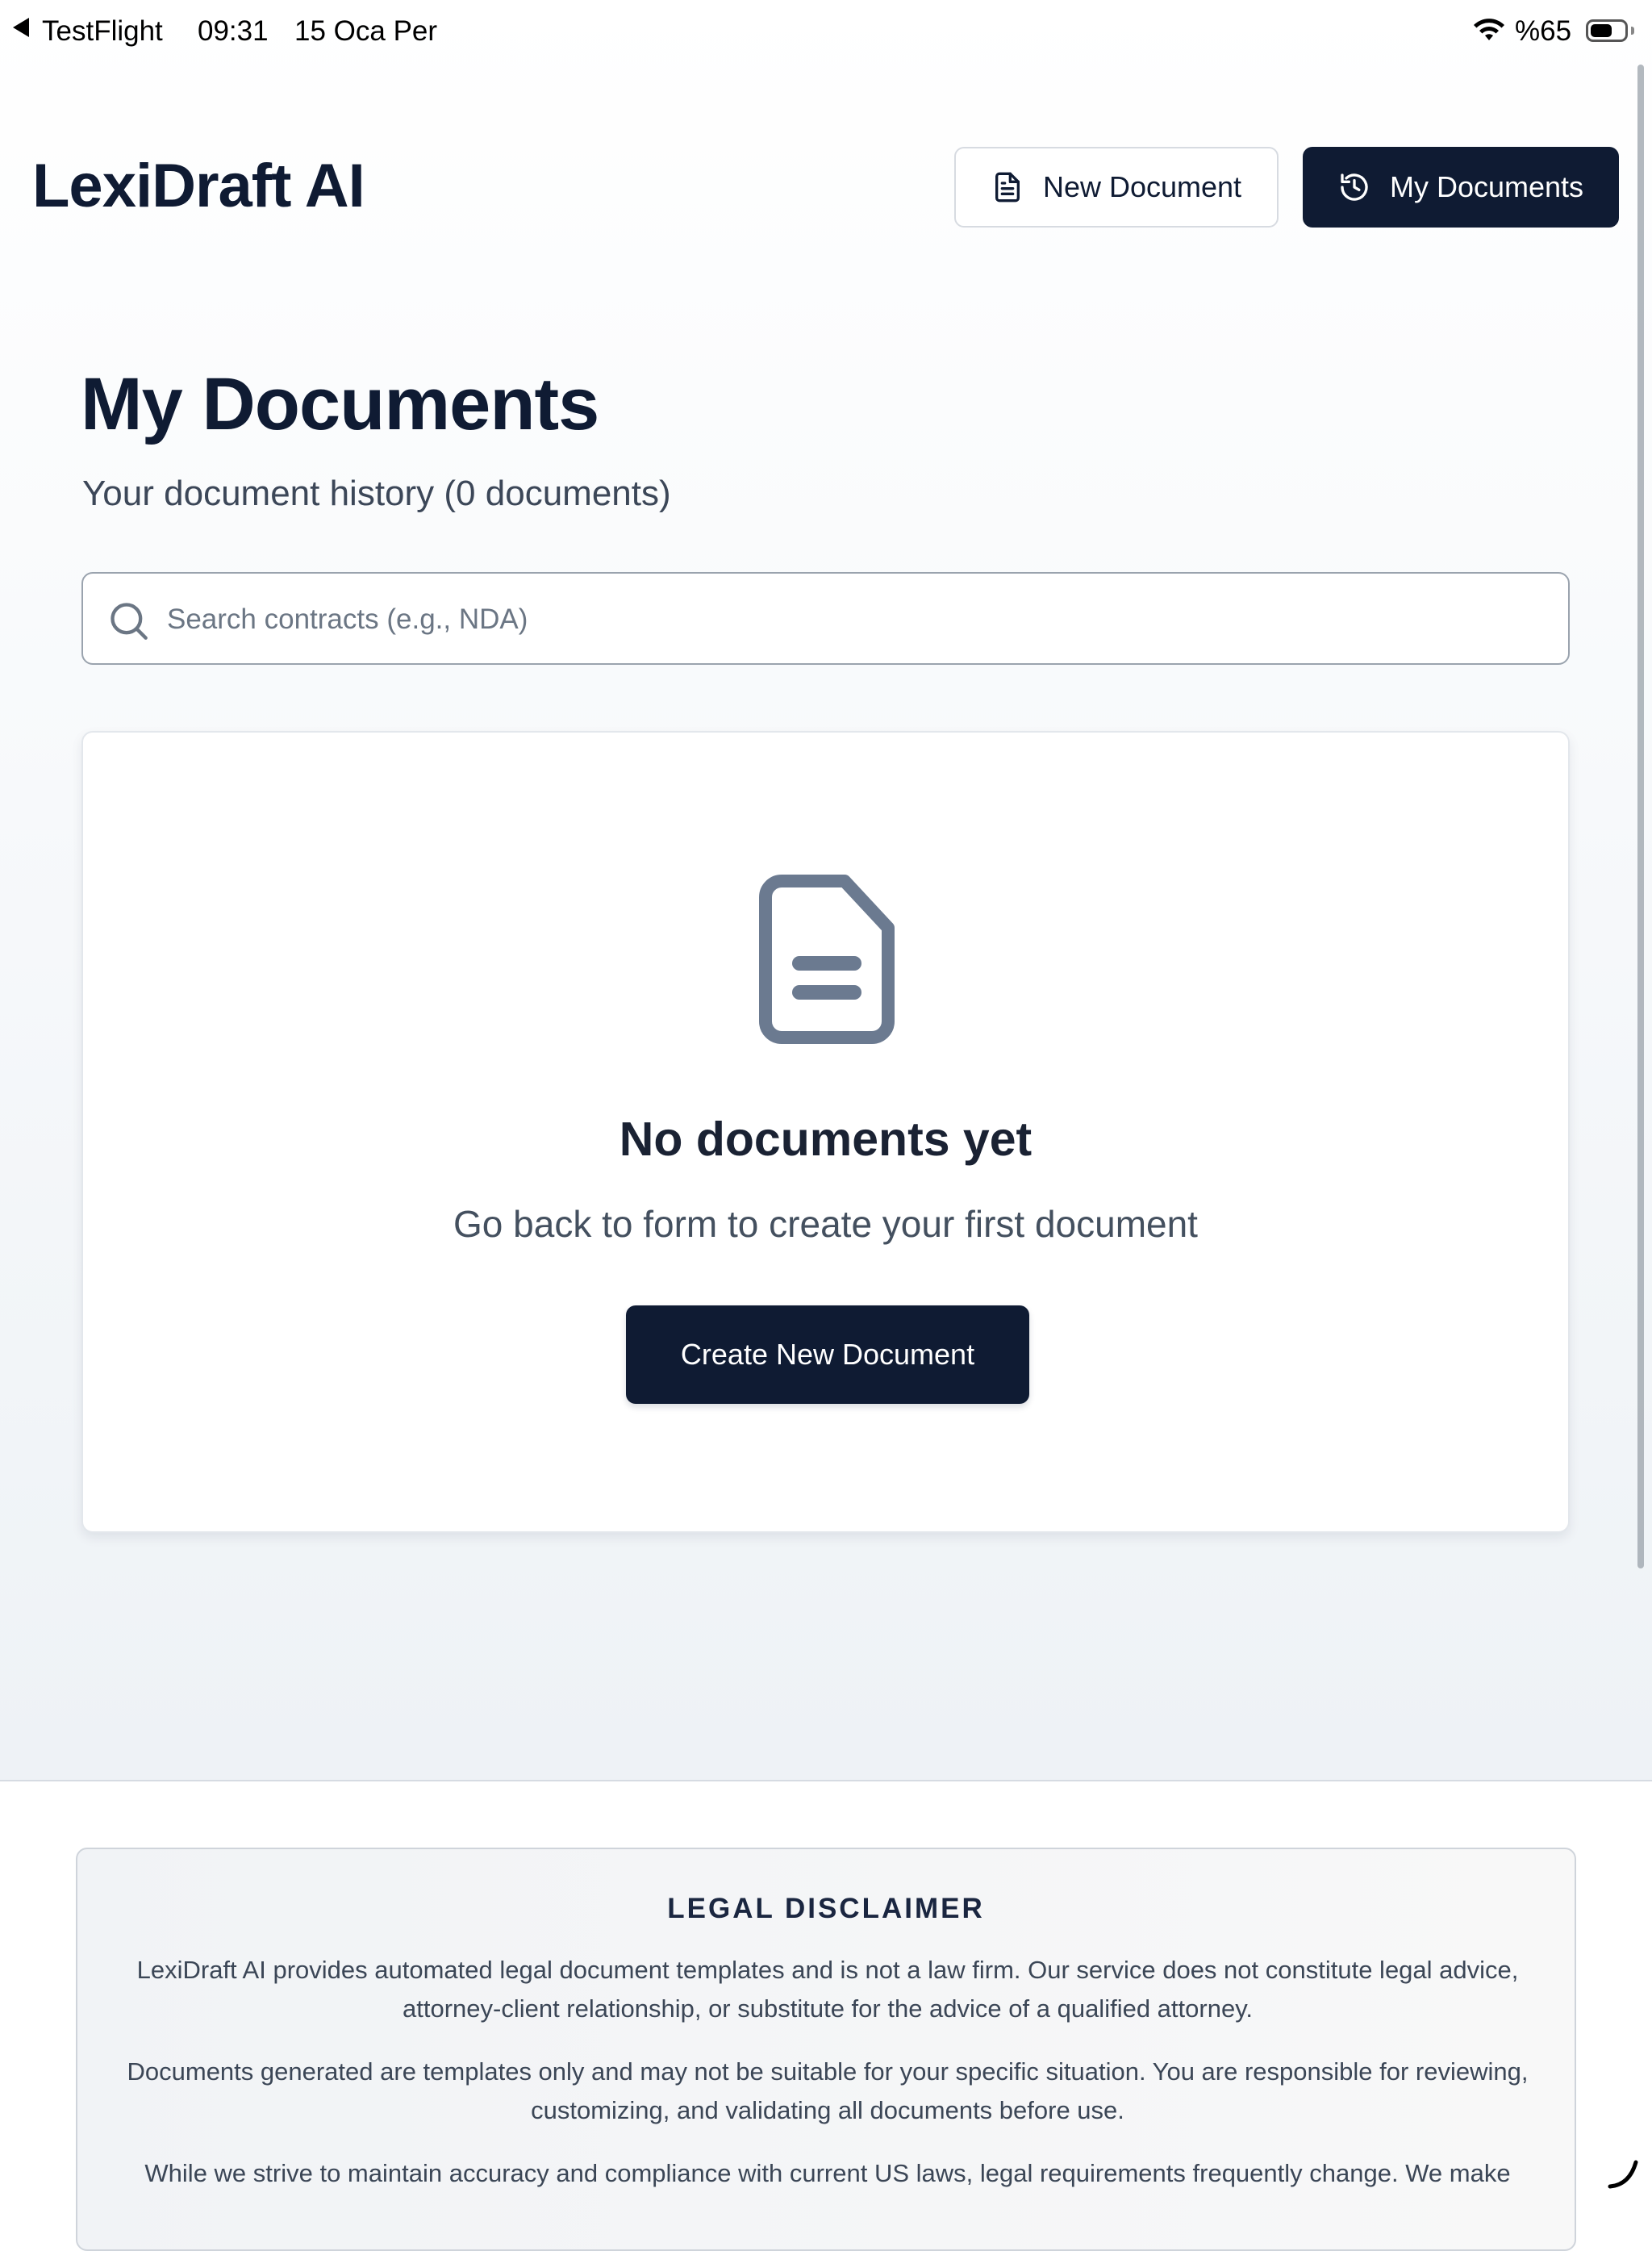  I want to click on search-field, so click(825, 618).